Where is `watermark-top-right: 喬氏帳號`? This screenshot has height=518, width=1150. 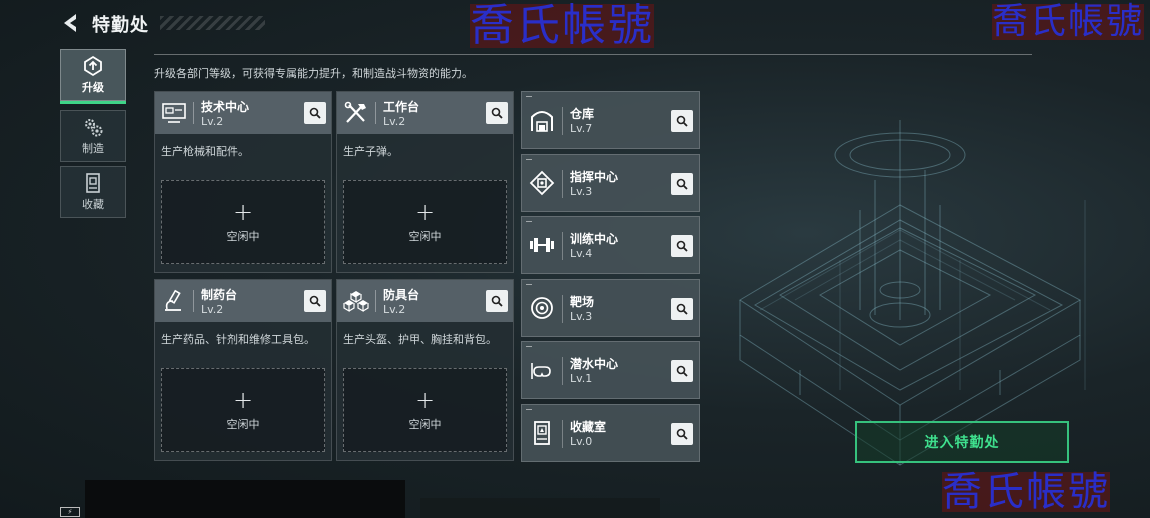 watermark-top-right: 喬氏帳號 is located at coordinates (1068, 21).